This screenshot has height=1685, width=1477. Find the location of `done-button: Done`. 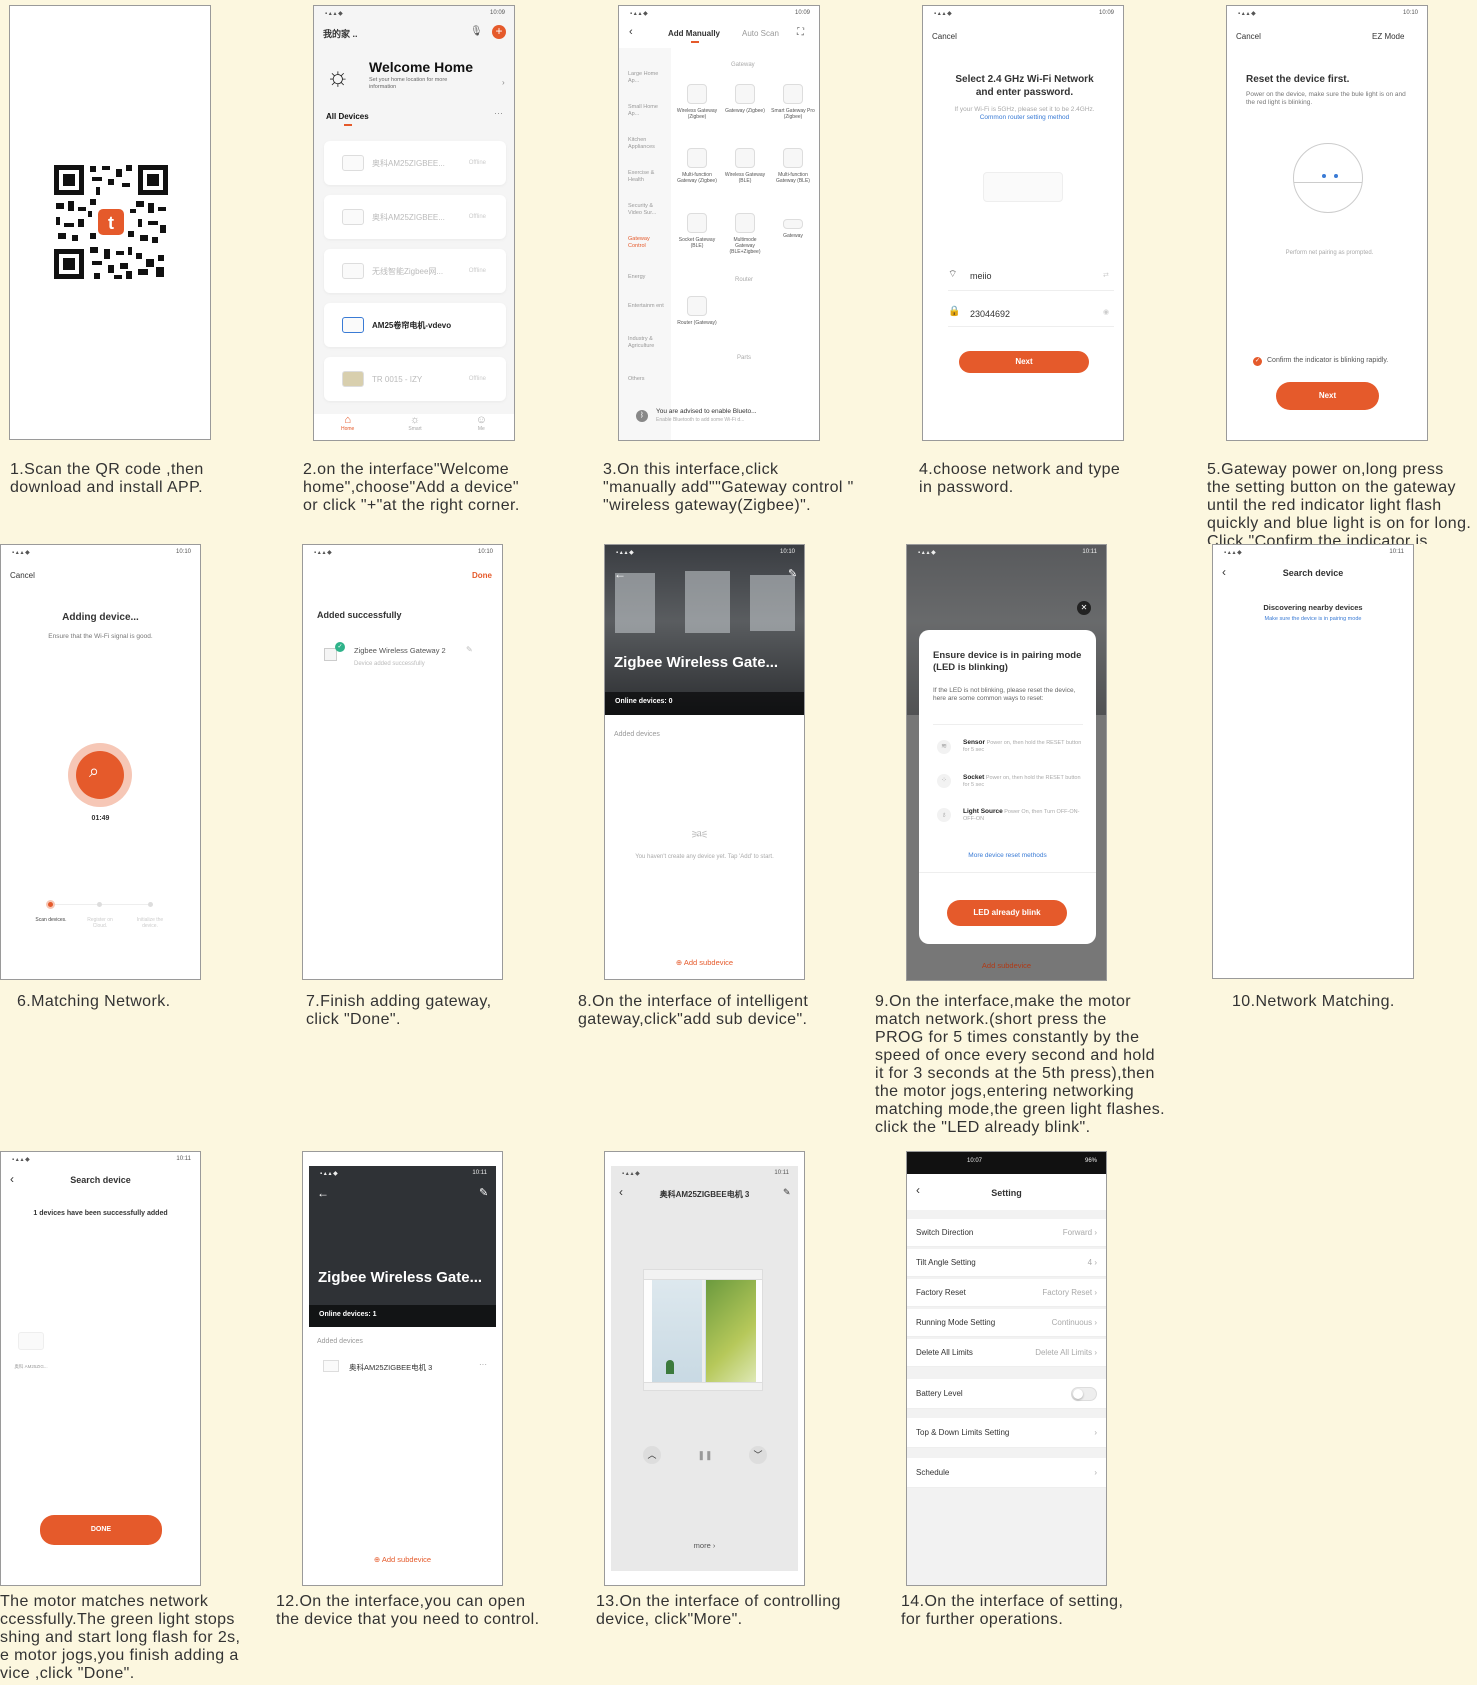

done-button: Done is located at coordinates (482, 575).